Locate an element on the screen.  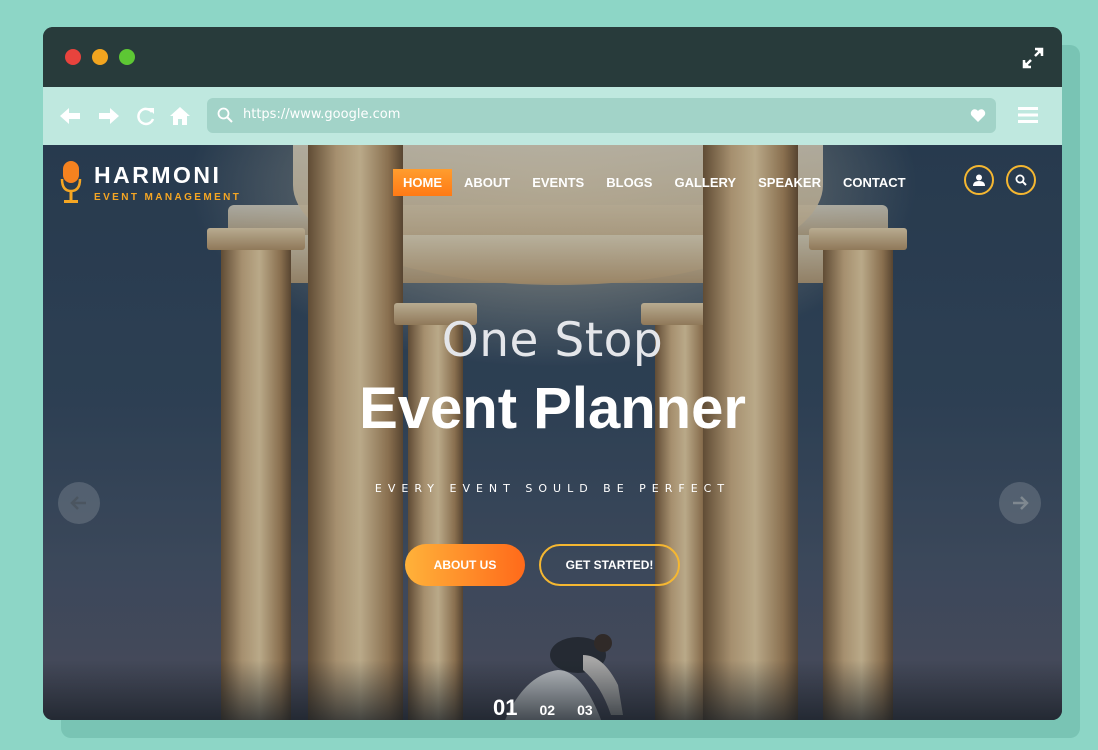
slider-pagination: 01 02 03 is located at coordinates (554, 707).